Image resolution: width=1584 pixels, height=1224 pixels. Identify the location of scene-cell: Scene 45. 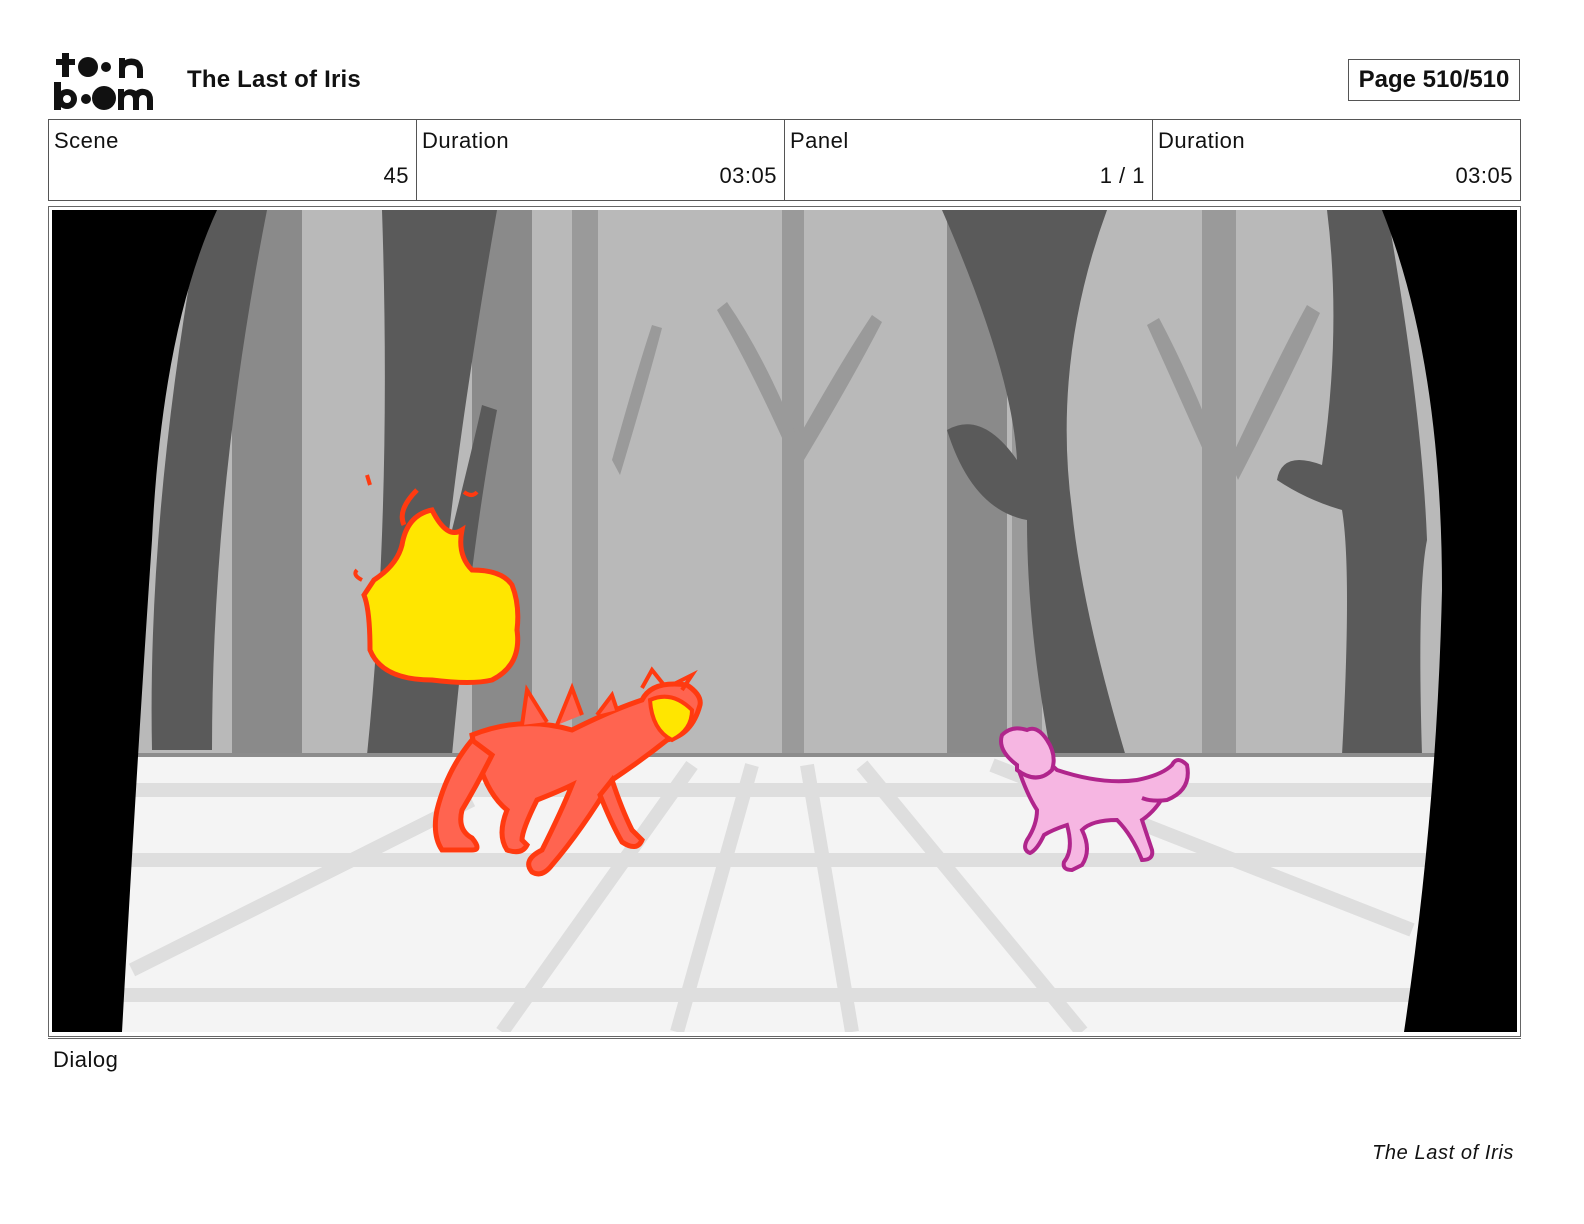
(233, 160).